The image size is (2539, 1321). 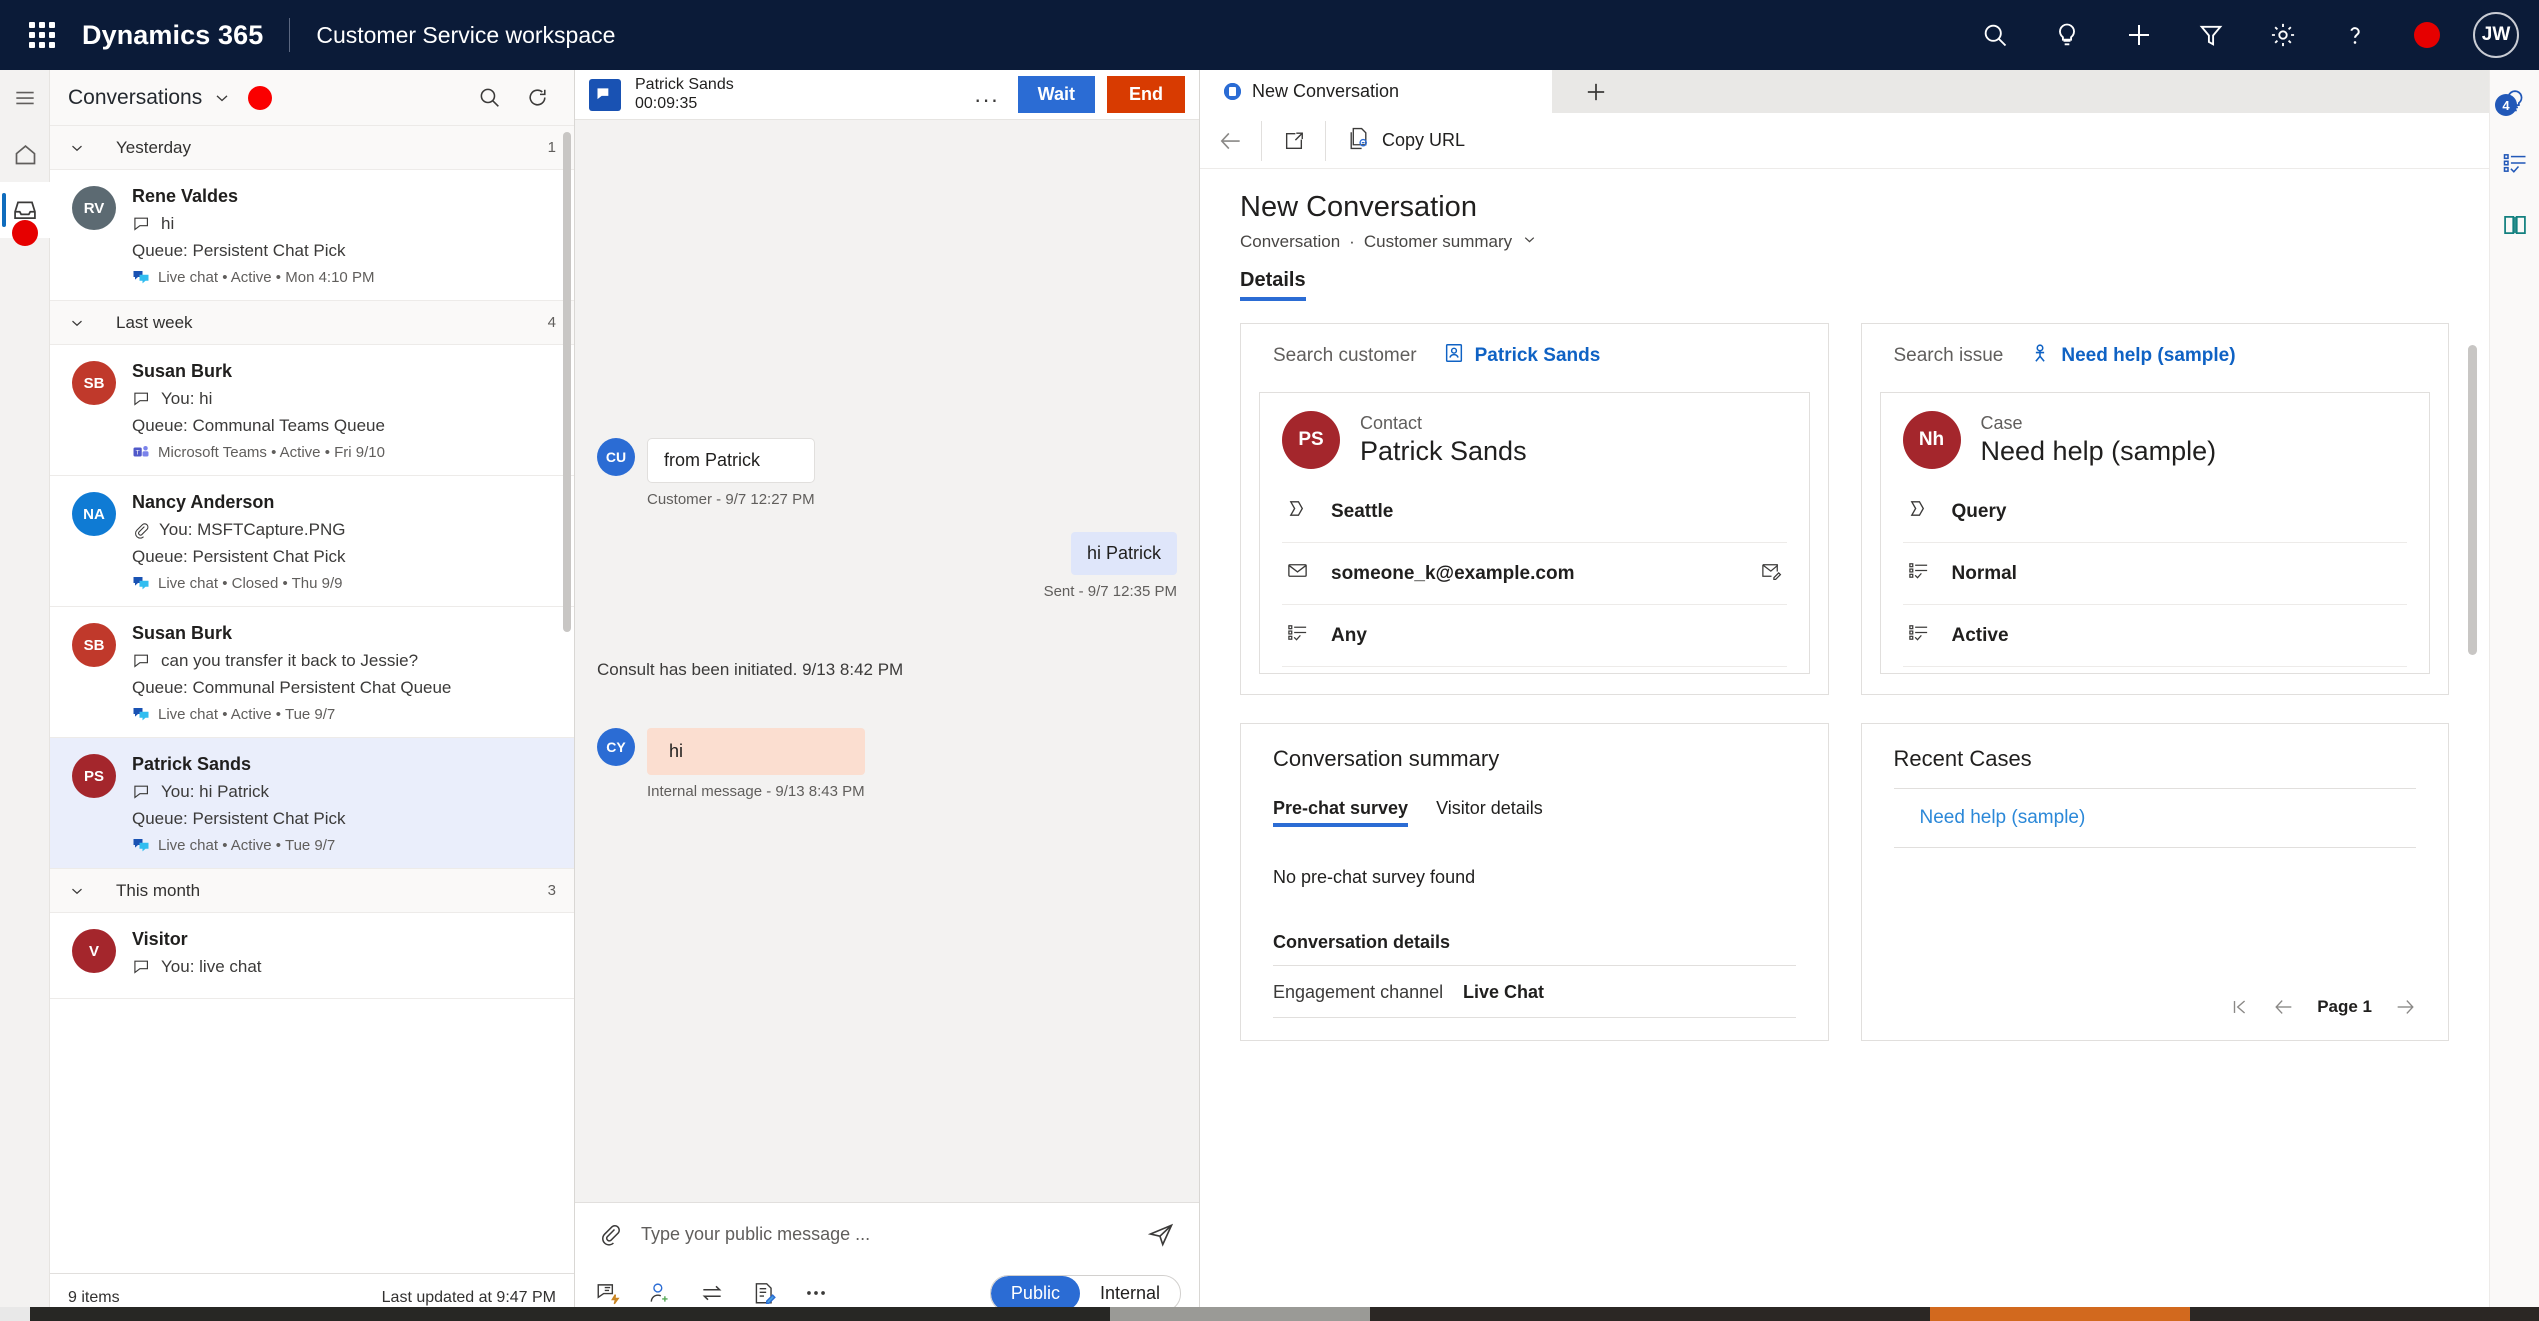 I want to click on conversation-customer-name: Susan Burk, so click(x=182, y=371).